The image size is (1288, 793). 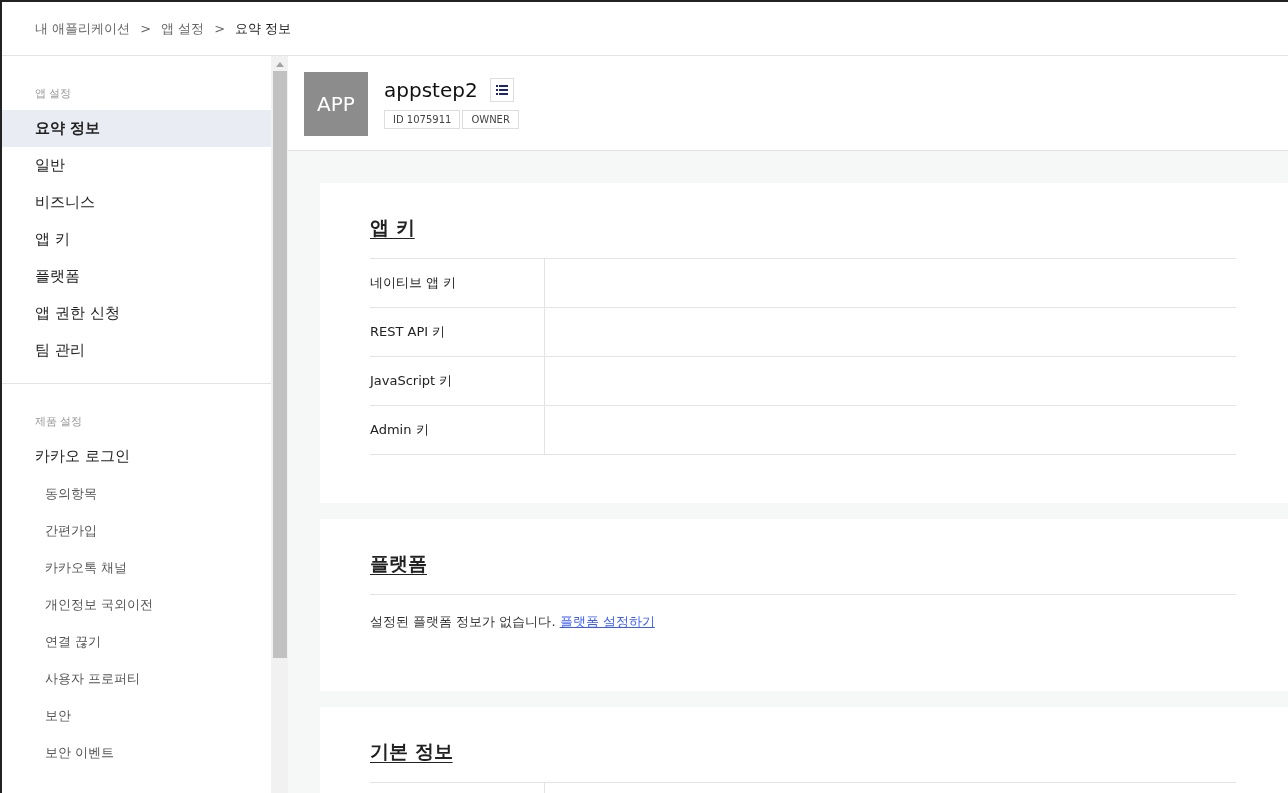 I want to click on breadcrumb-link: 내 애플리케이션, so click(x=83, y=28).